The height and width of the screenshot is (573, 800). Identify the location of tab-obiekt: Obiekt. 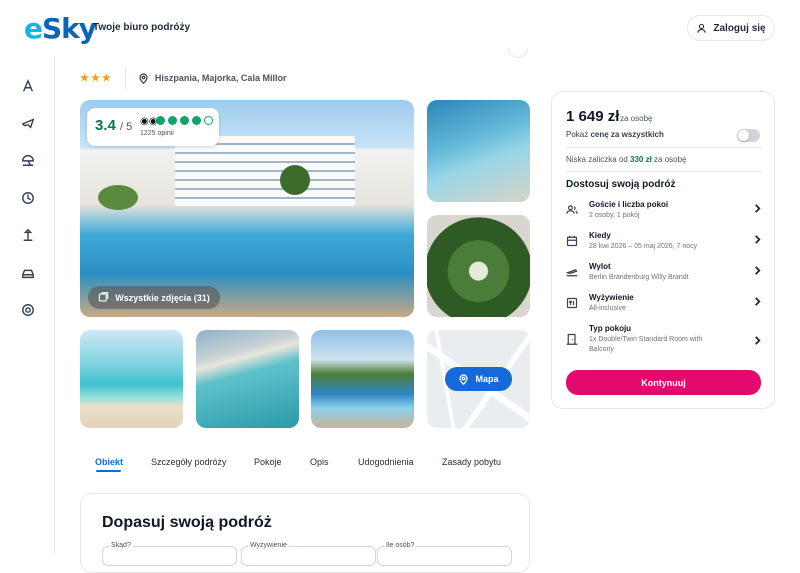
(109, 462).